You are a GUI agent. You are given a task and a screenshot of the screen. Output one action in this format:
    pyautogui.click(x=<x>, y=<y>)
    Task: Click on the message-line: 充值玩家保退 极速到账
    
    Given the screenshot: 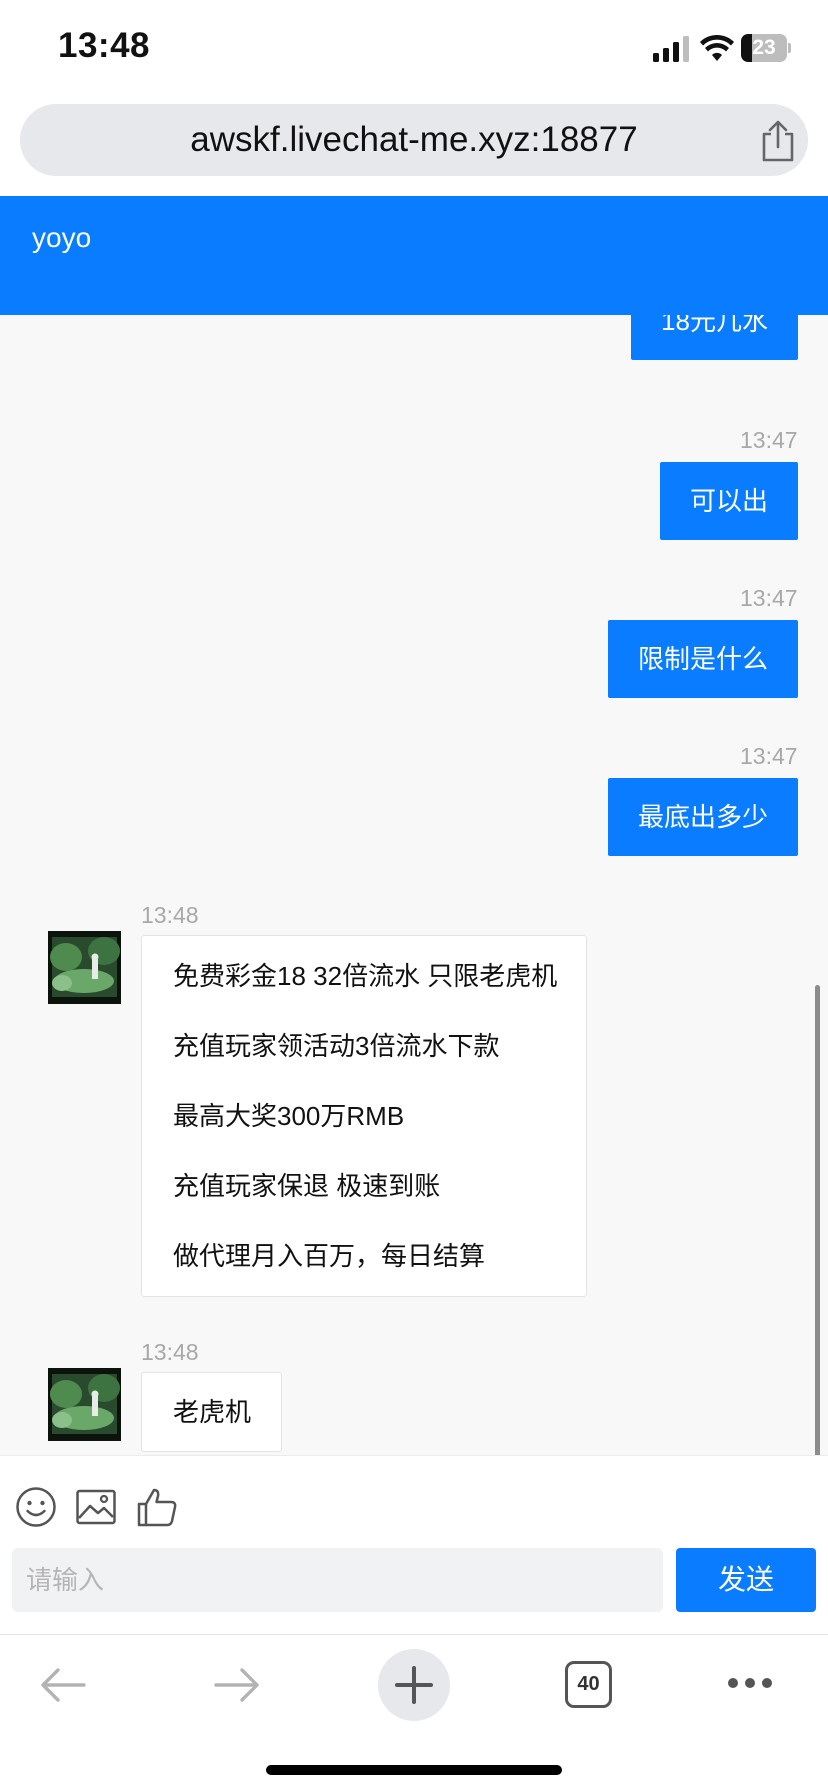 What is the action you would take?
    pyautogui.click(x=307, y=1186)
    